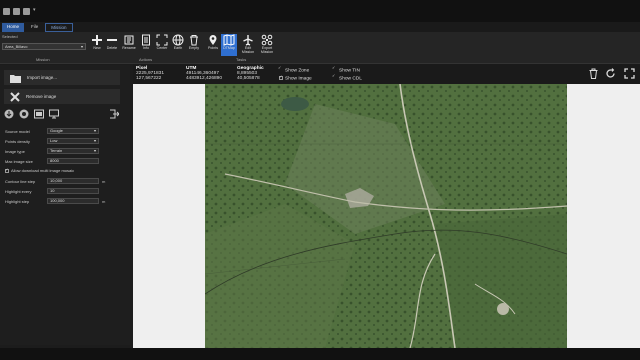 The image size is (640, 360). What do you see at coordinates (112, 45) in the screenshot?
I see `delete-button: Delete` at bounding box center [112, 45].